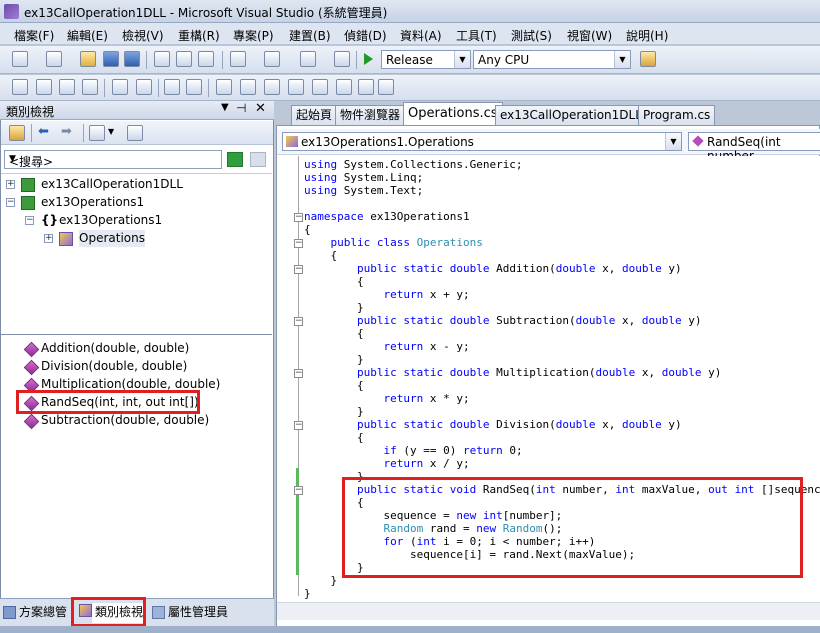 The height and width of the screenshot is (633, 820). I want to click on method-icon, so click(31, 421).